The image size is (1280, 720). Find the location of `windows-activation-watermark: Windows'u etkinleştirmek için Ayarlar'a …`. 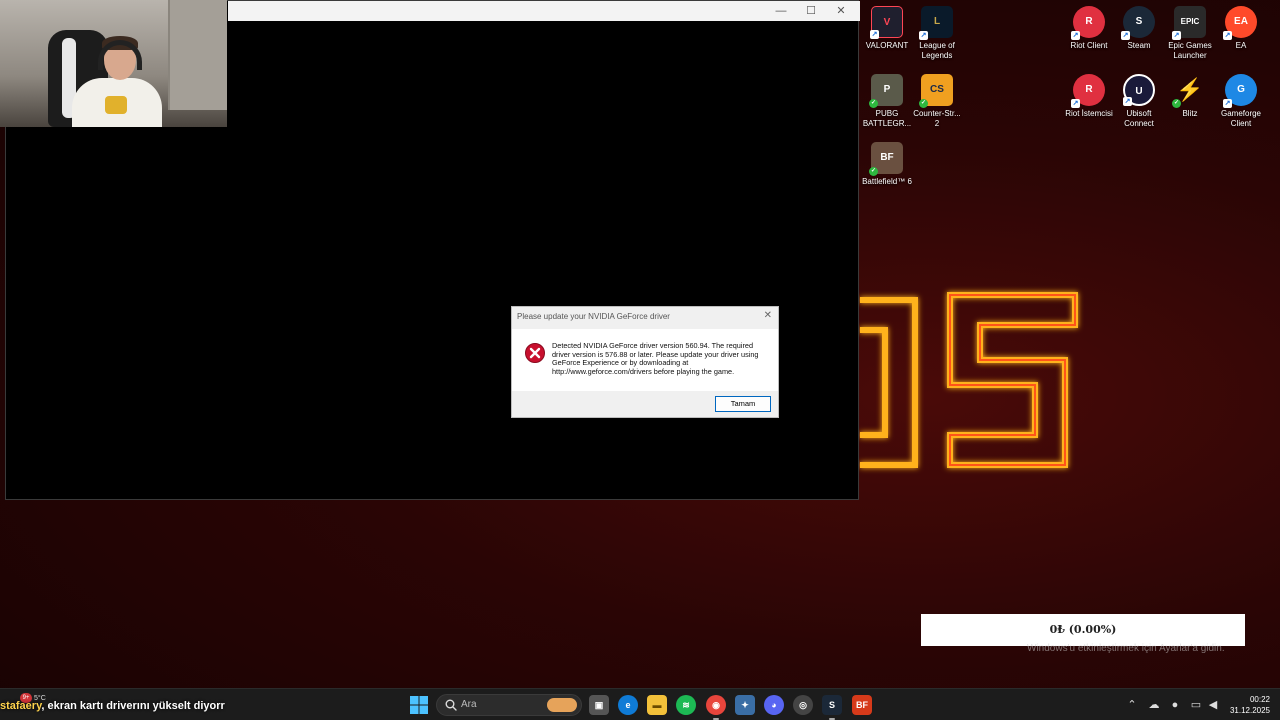

windows-activation-watermark: Windows'u etkinleştirmek için Ayarlar'a … is located at coordinates (1126, 648).